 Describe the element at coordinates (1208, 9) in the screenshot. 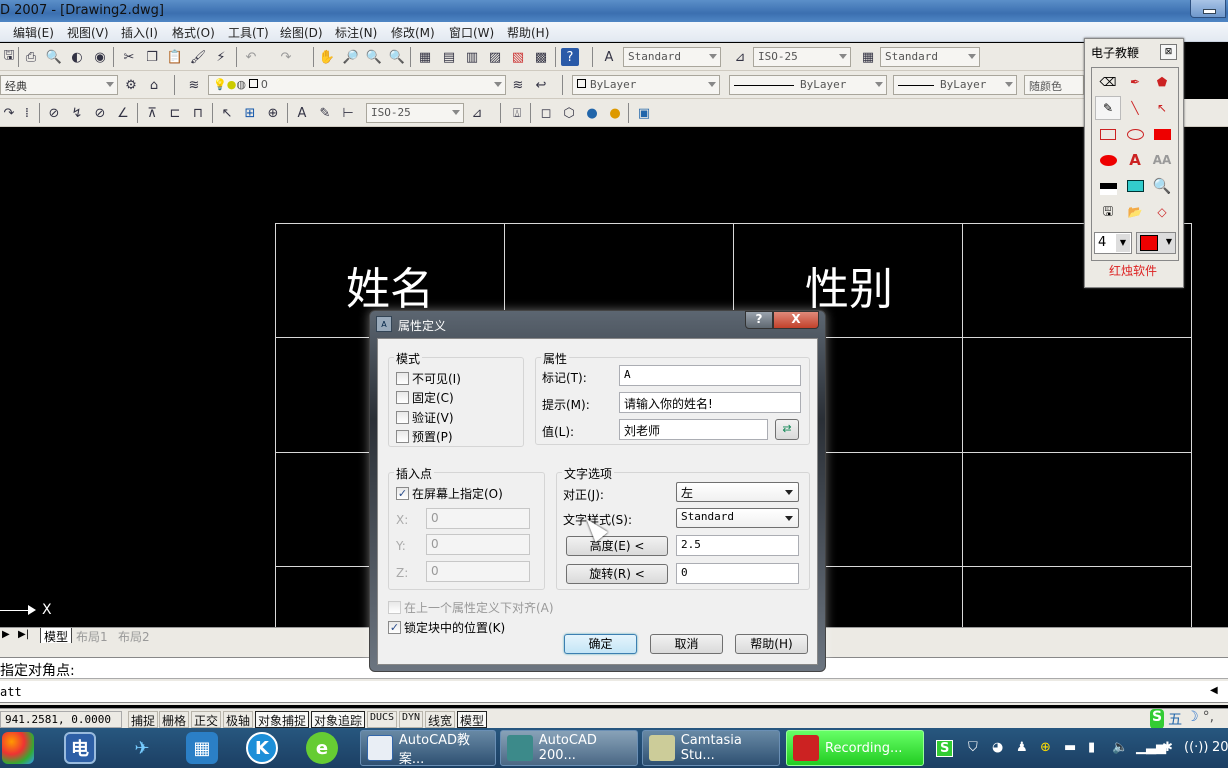

I see `minimize-button` at that location.